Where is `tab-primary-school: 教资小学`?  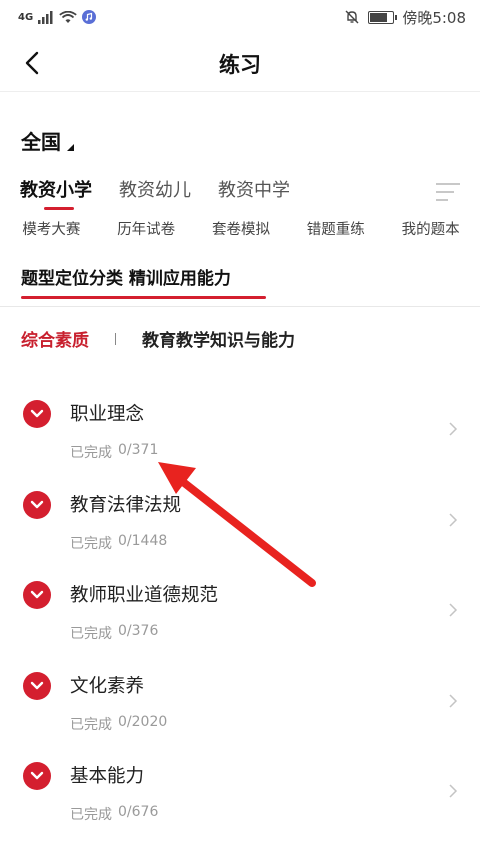
tab-primary-school: 教资小学 is located at coordinates (56, 193).